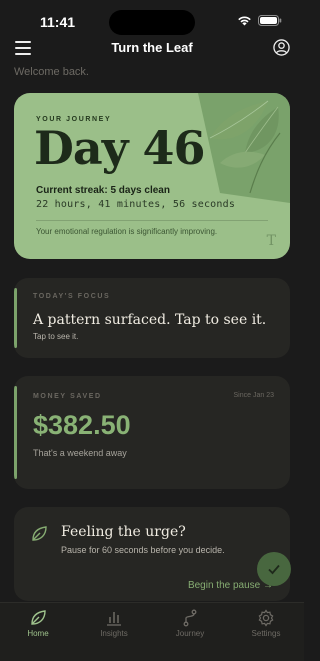 Image resolution: width=320 pixels, height=661 pixels. I want to click on top-nav: Turn the Leaf, so click(152, 49).